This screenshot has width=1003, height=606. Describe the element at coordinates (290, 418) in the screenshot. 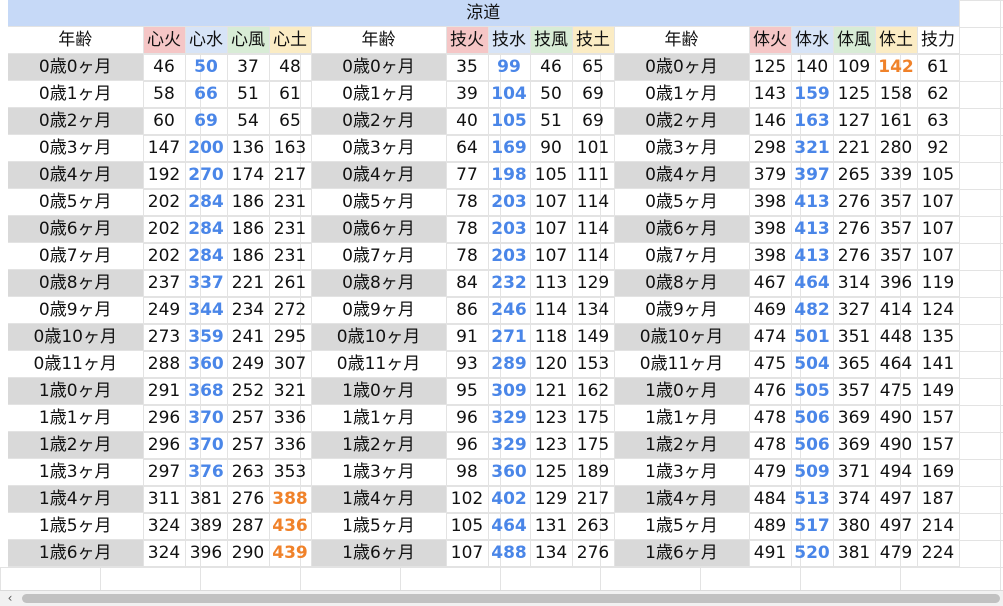

I see `value-cell: 336` at that location.